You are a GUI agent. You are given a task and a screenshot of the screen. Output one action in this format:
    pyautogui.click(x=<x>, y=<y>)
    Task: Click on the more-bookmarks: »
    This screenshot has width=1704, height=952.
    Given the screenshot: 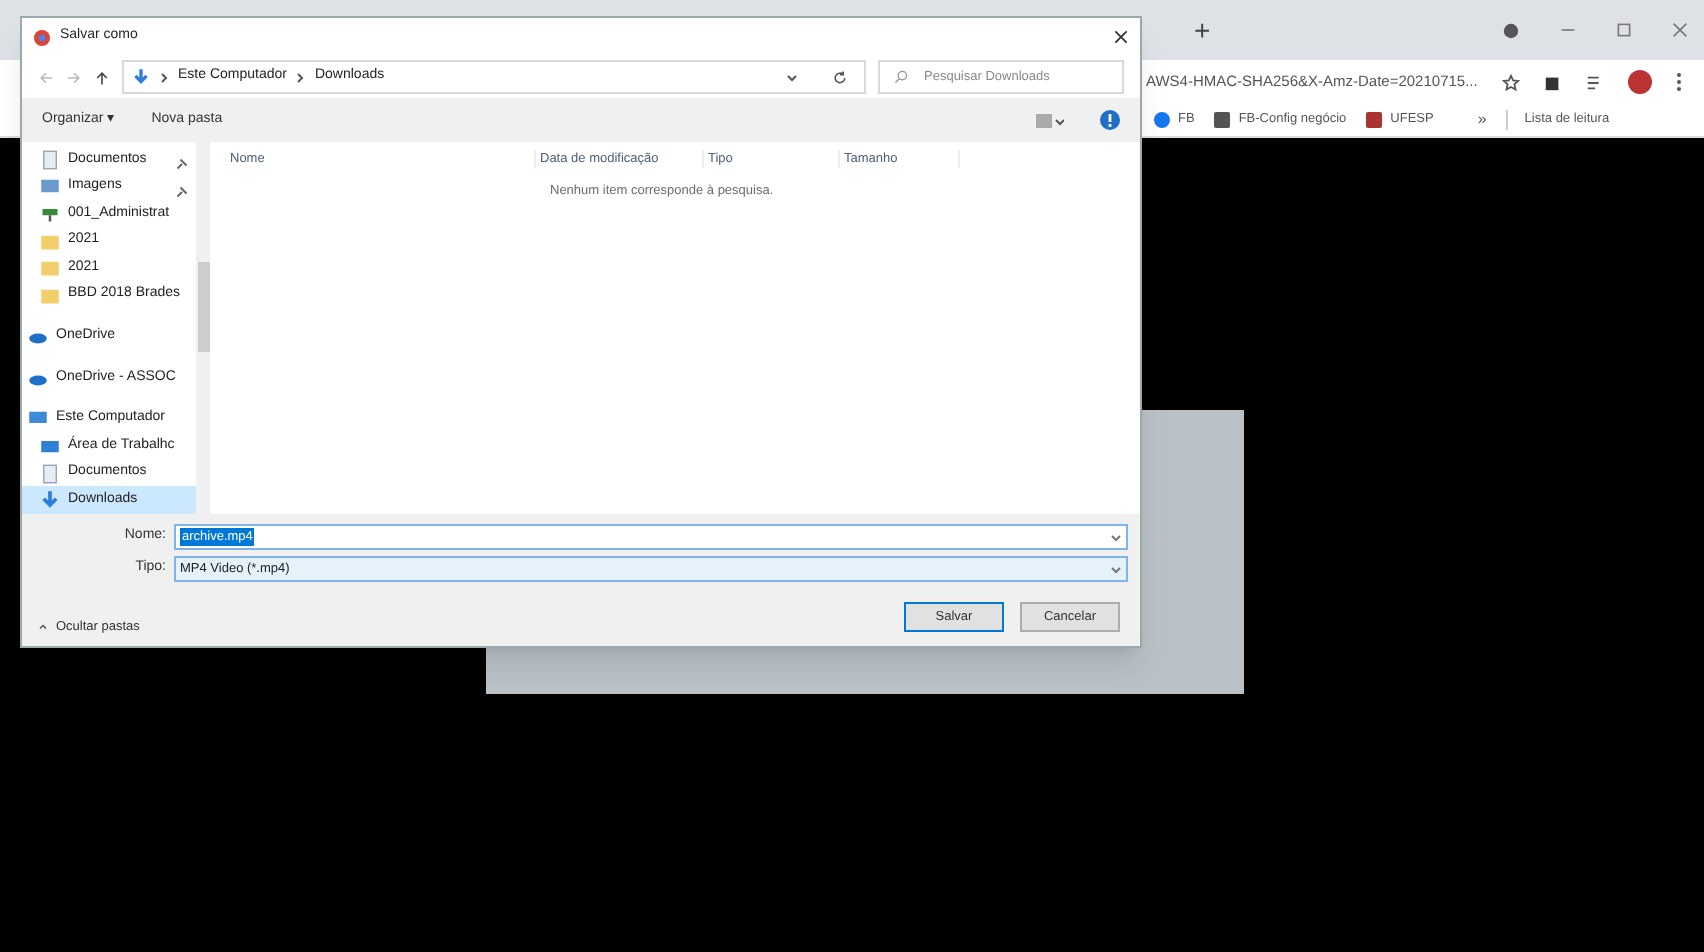 What is the action you would take?
    pyautogui.click(x=1482, y=120)
    